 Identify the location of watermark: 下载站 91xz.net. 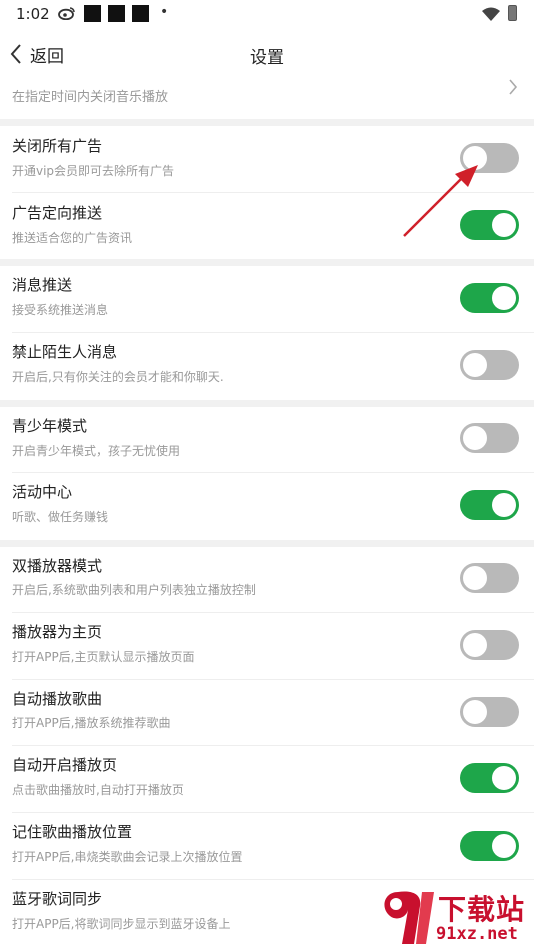
(456, 918).